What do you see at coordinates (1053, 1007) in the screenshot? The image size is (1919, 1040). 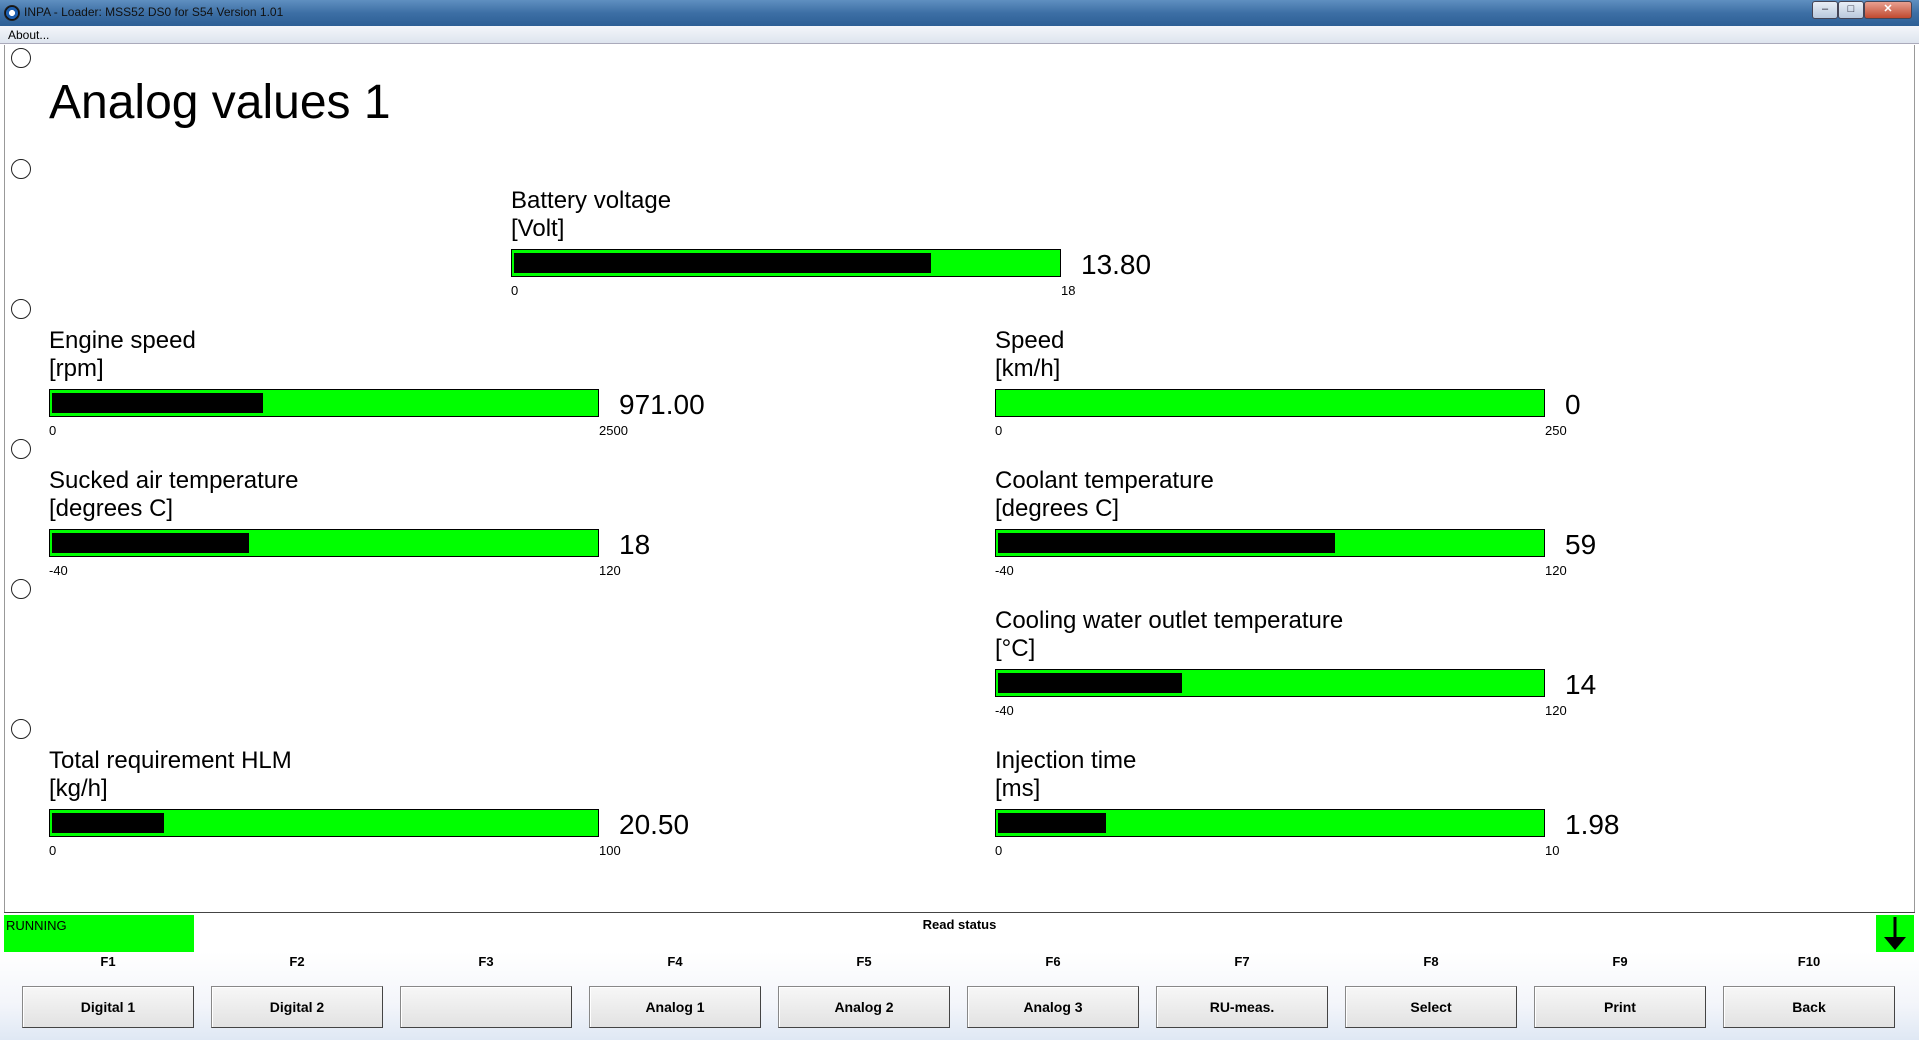 I see `analog-3-button: Analog 3` at bounding box center [1053, 1007].